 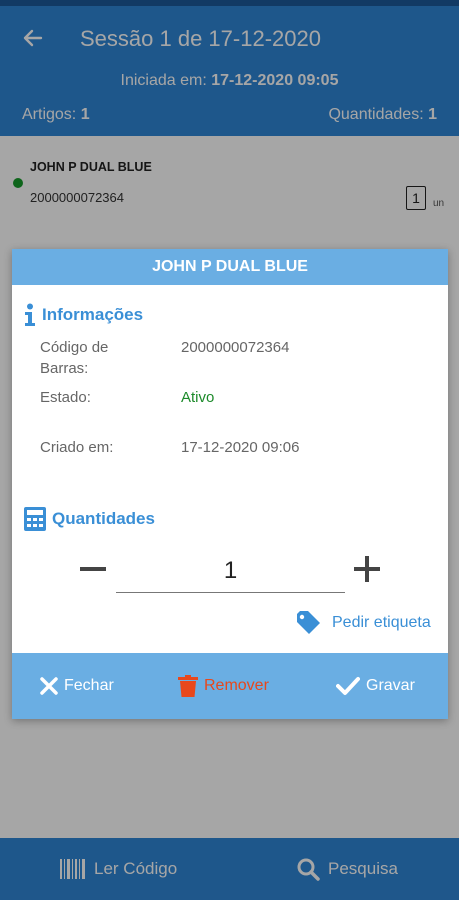 What do you see at coordinates (93, 314) in the screenshot?
I see `info-title: Informações` at bounding box center [93, 314].